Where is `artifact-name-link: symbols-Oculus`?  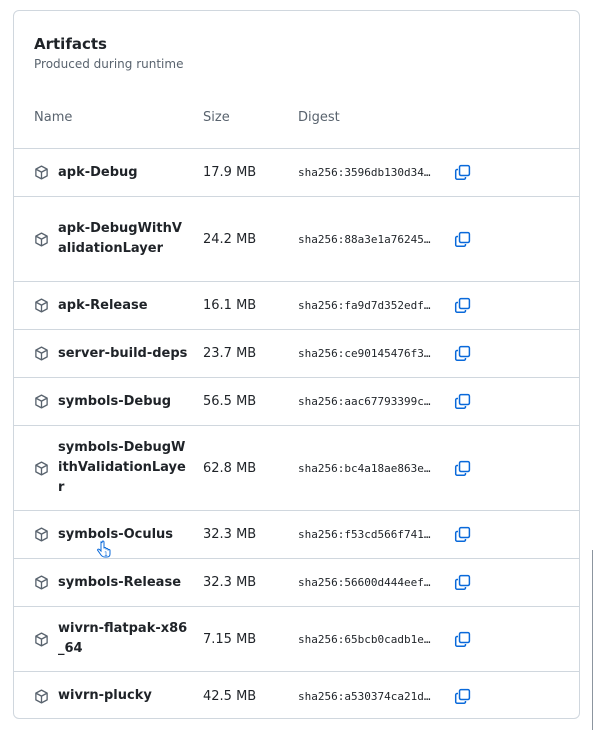 artifact-name-link: symbols-Oculus is located at coordinates (115, 535).